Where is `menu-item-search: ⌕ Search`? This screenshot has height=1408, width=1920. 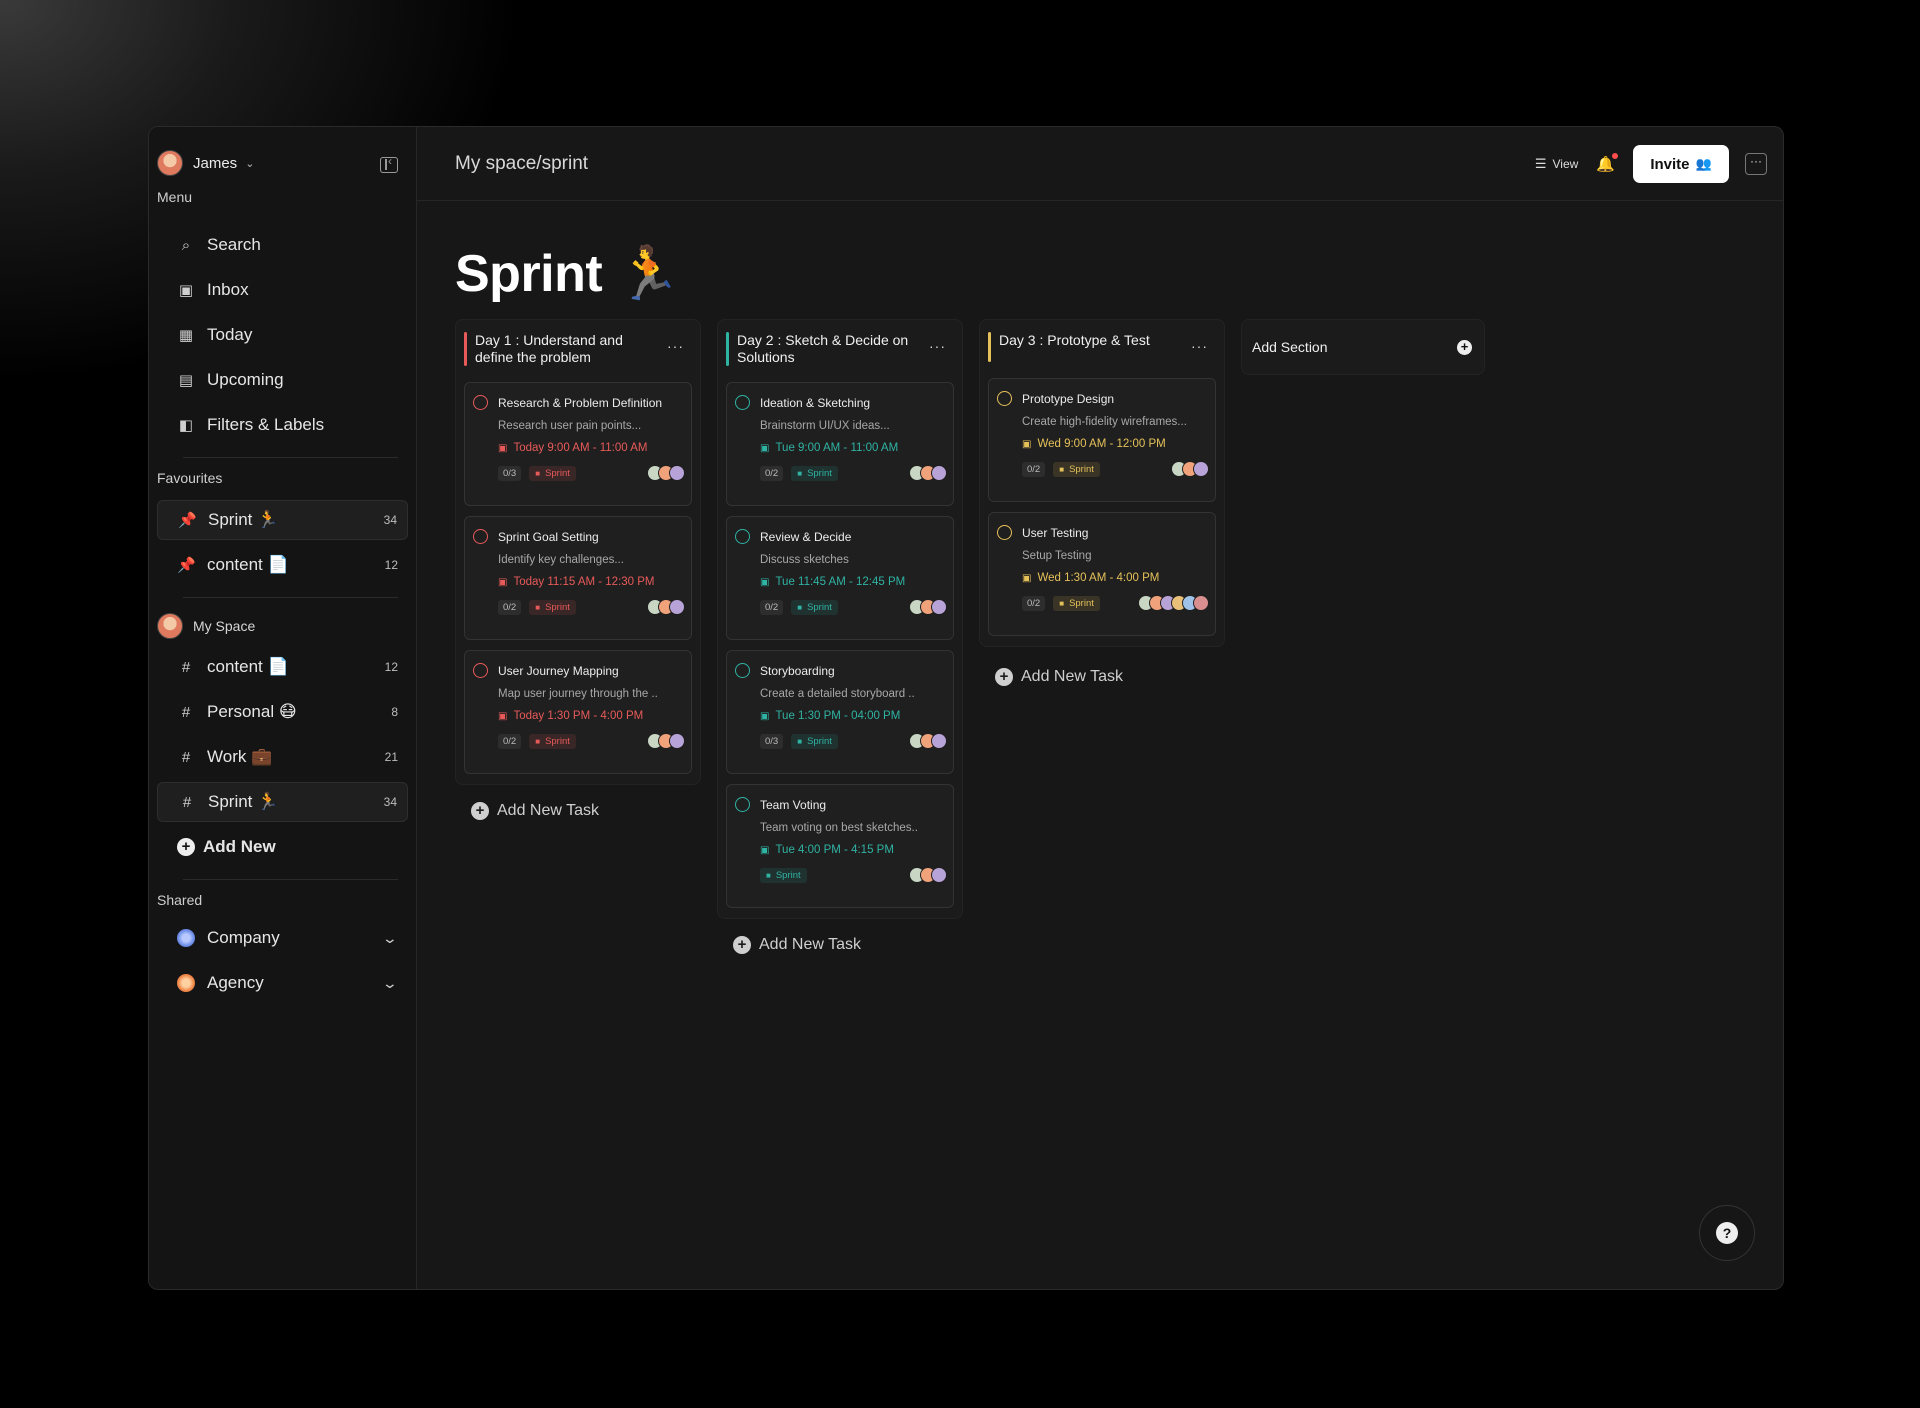
menu-item-search: ⌕ Search is located at coordinates (282, 245).